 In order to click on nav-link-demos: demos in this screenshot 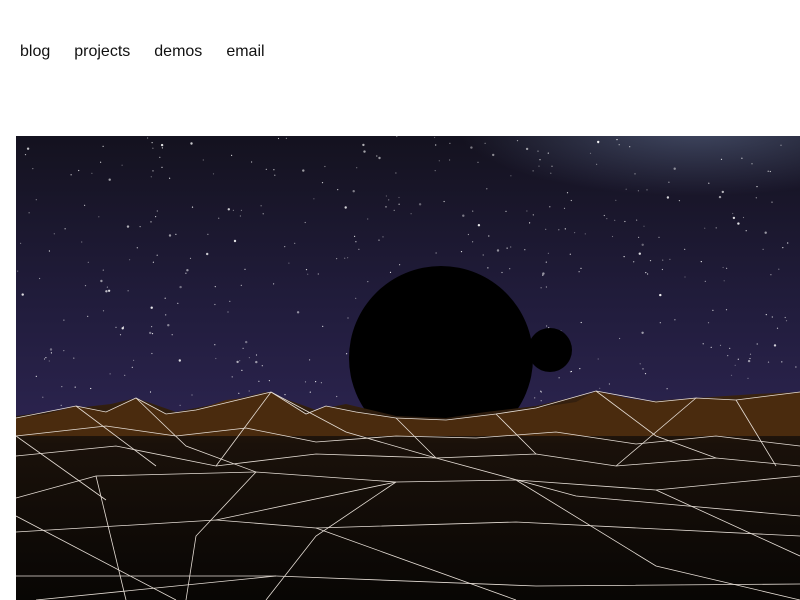, I will do `click(178, 52)`.